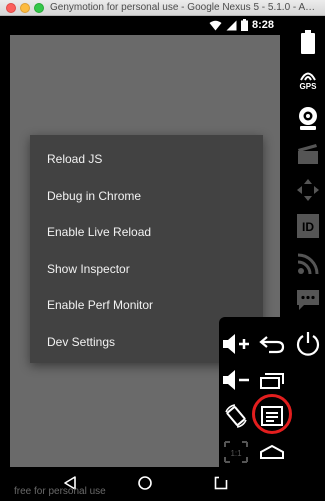 This screenshot has width=325, height=501. I want to click on camera-icon, so click(308, 118).